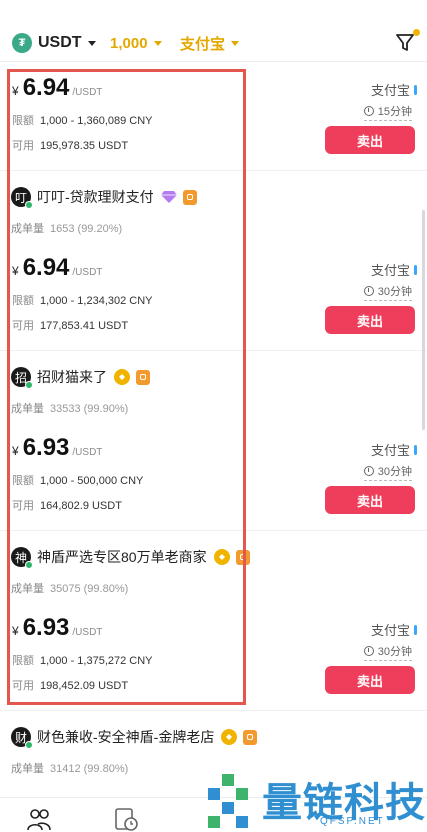 The width and height of the screenshot is (427, 832). I want to click on completion-stats: 成单量 1653 (99.20%), so click(67, 229).